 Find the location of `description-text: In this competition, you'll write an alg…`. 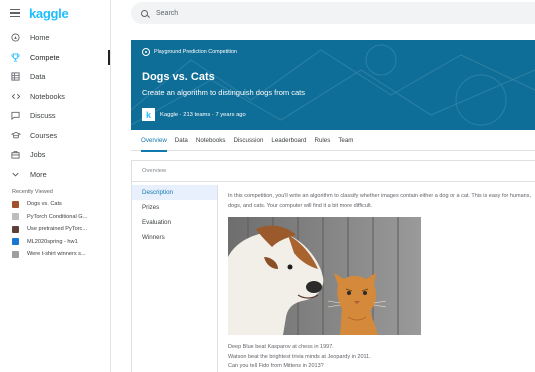

description-text: In this competition, you'll write an alg… is located at coordinates (379, 201).